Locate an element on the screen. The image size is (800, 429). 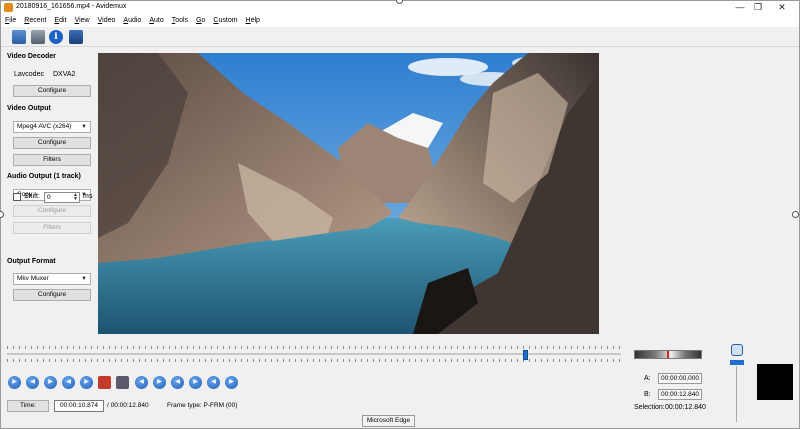
shift-checkbox is located at coordinates (17, 197).